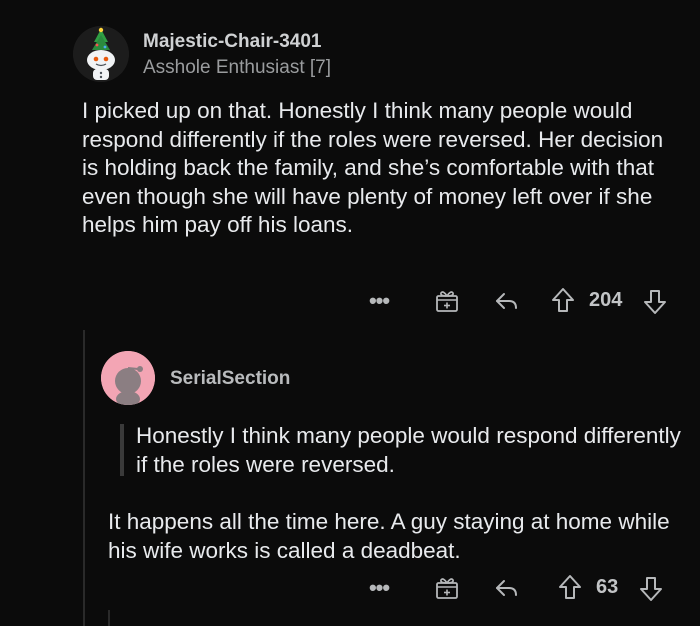 The height and width of the screenshot is (626, 700). What do you see at coordinates (84, 478) in the screenshot?
I see `thread-line` at bounding box center [84, 478].